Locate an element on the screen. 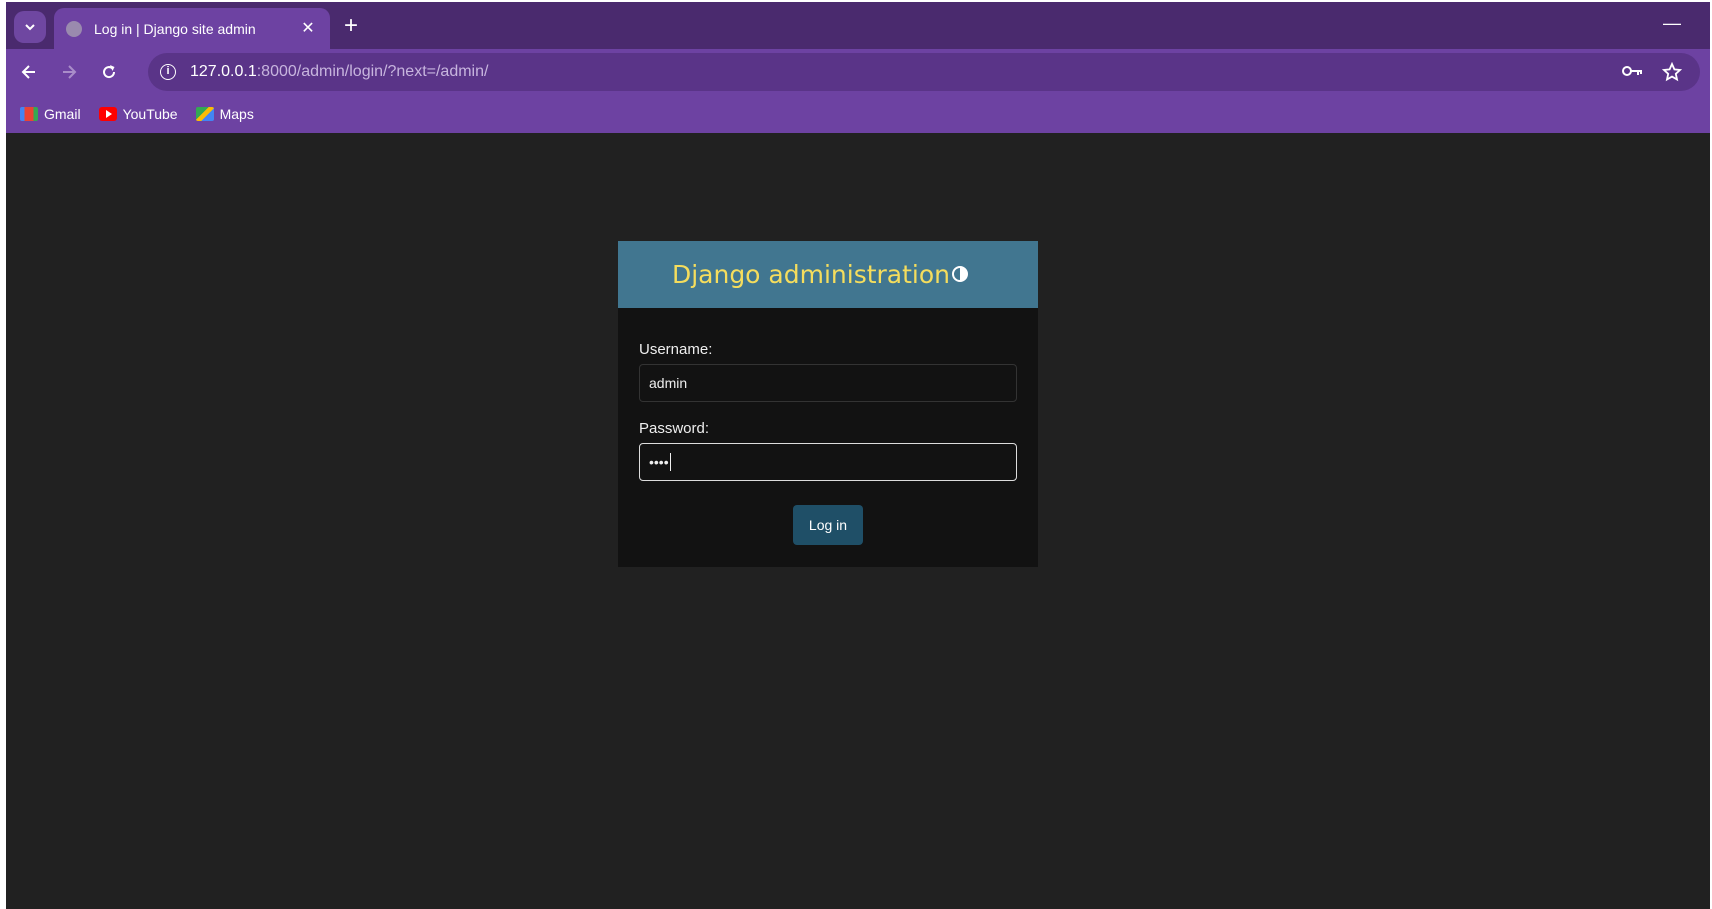 This screenshot has height=909, width=1712. theme-toggle-icon is located at coordinates (960, 274).